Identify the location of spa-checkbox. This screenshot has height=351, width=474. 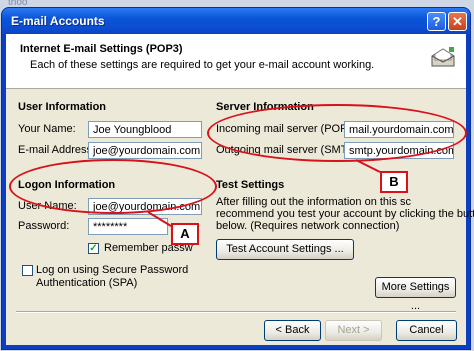
(27, 270).